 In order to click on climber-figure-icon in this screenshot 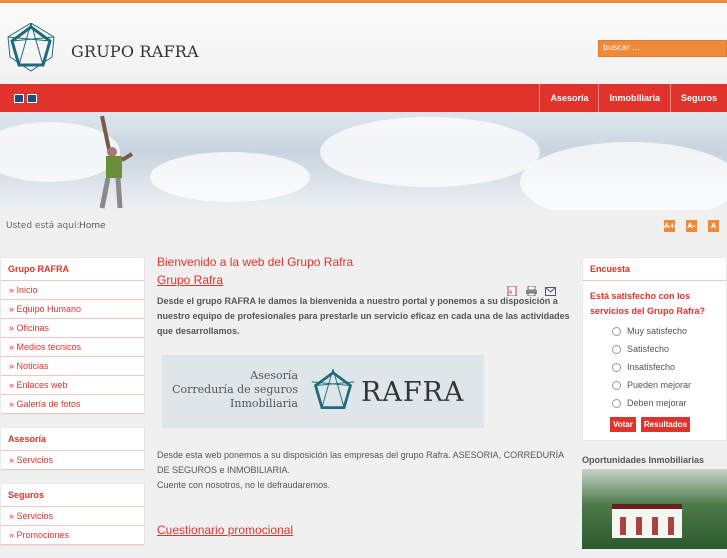, I will do `click(116, 162)`.